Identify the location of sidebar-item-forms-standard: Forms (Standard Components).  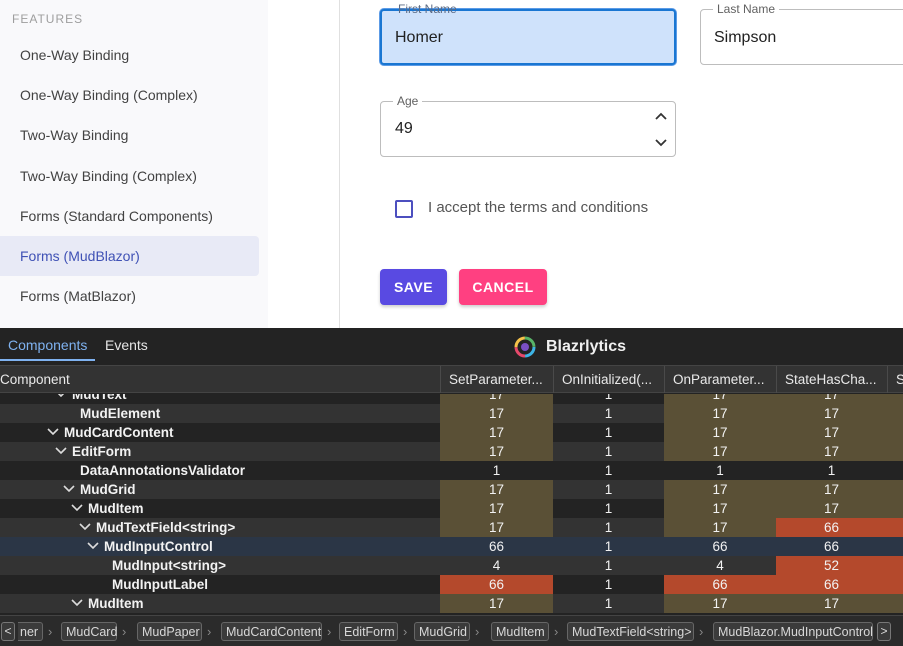
(129, 216).